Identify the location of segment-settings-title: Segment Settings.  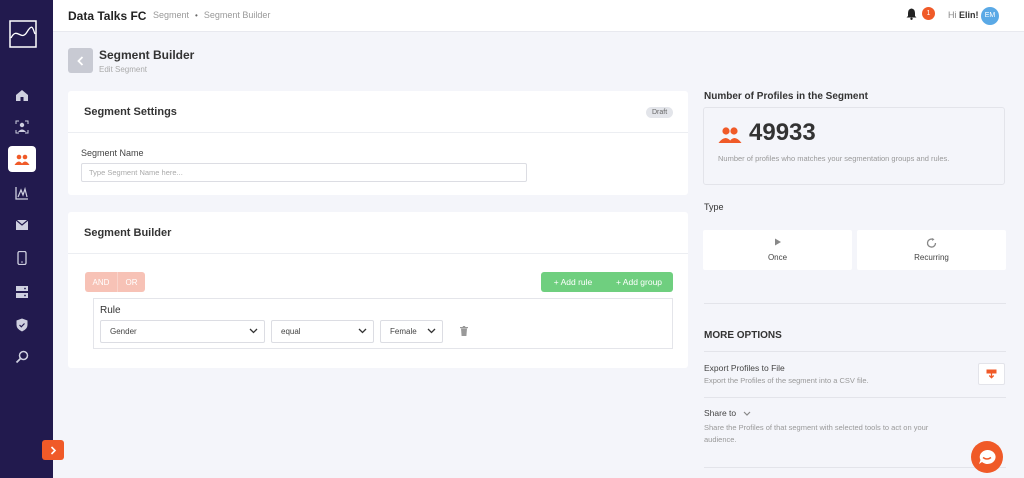
(130, 112).